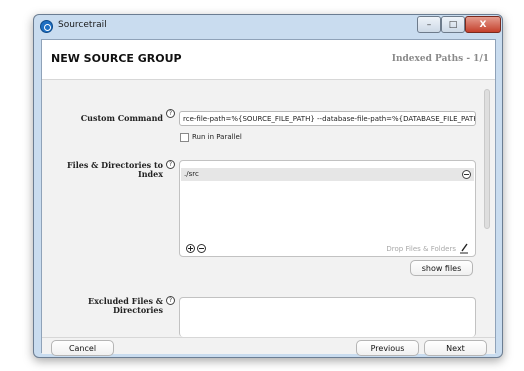 The width and height of the screenshot is (524, 371). Describe the element at coordinates (327, 317) in the screenshot. I see `excluded-list` at that location.